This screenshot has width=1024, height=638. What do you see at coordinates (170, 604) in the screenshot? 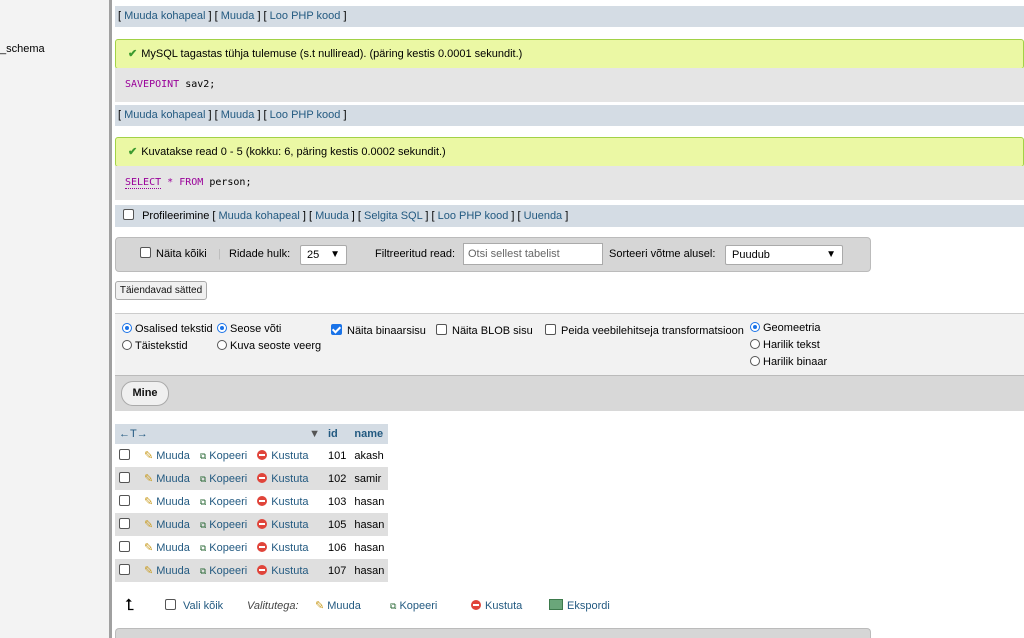
I see `select-all-checkbox` at bounding box center [170, 604].